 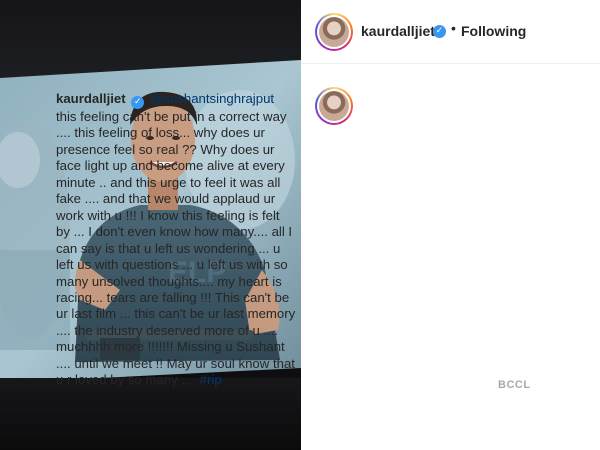 What do you see at coordinates (211, 379) in the screenshot?
I see `caption-hashtag-link: #rip` at bounding box center [211, 379].